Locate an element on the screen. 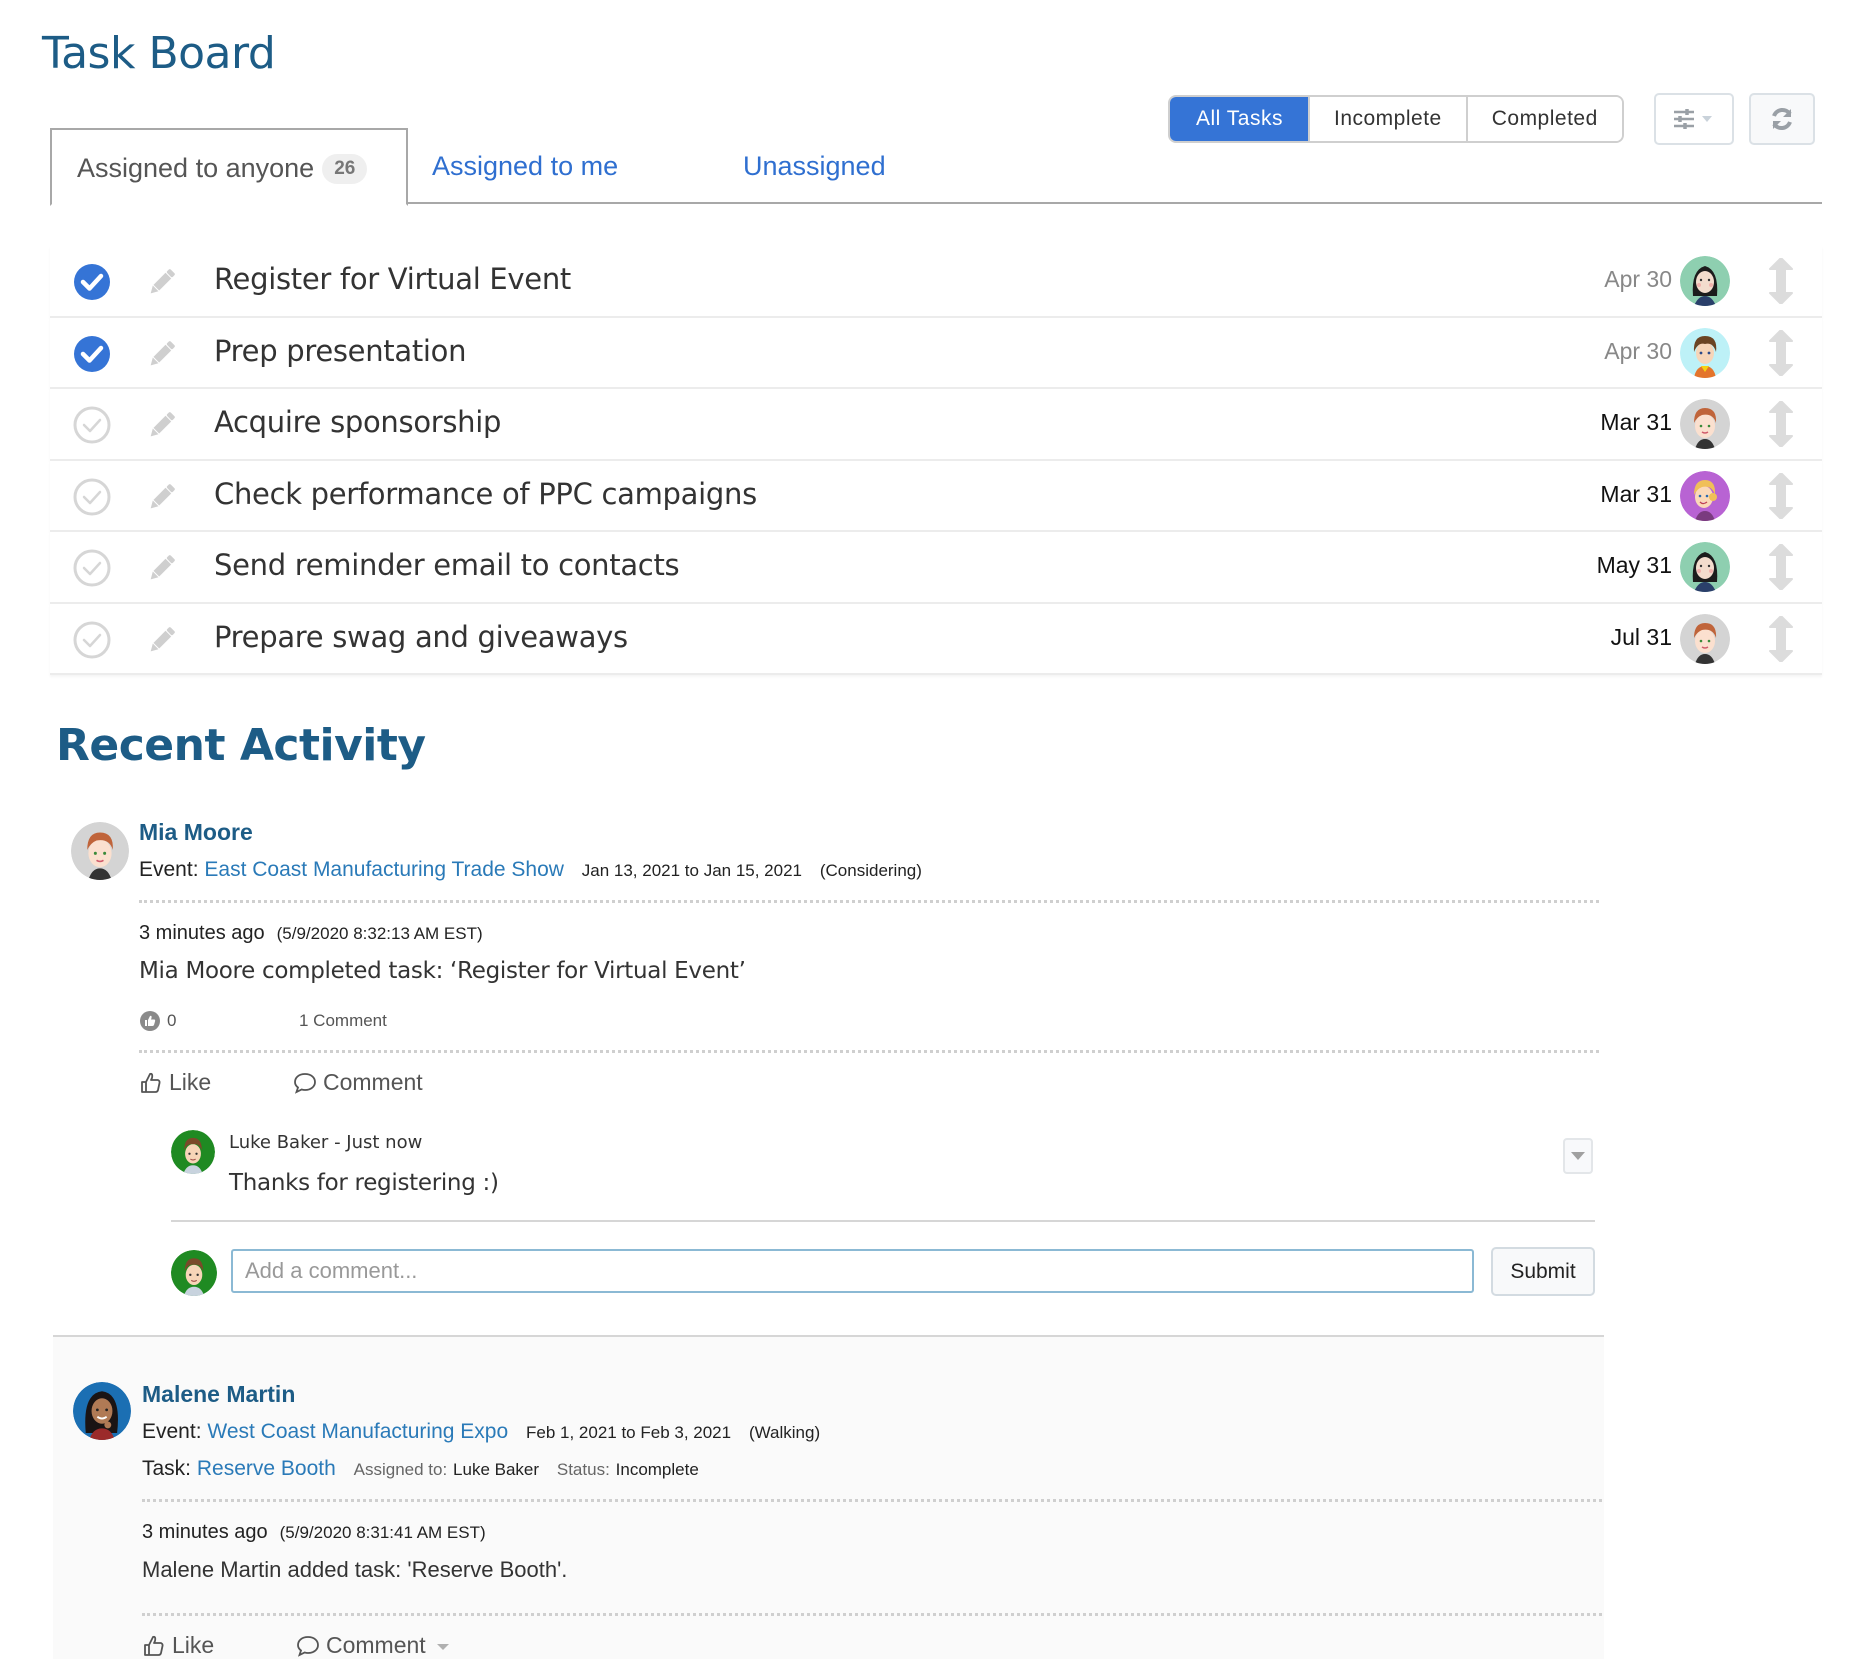  refresh-button is located at coordinates (1782, 119).